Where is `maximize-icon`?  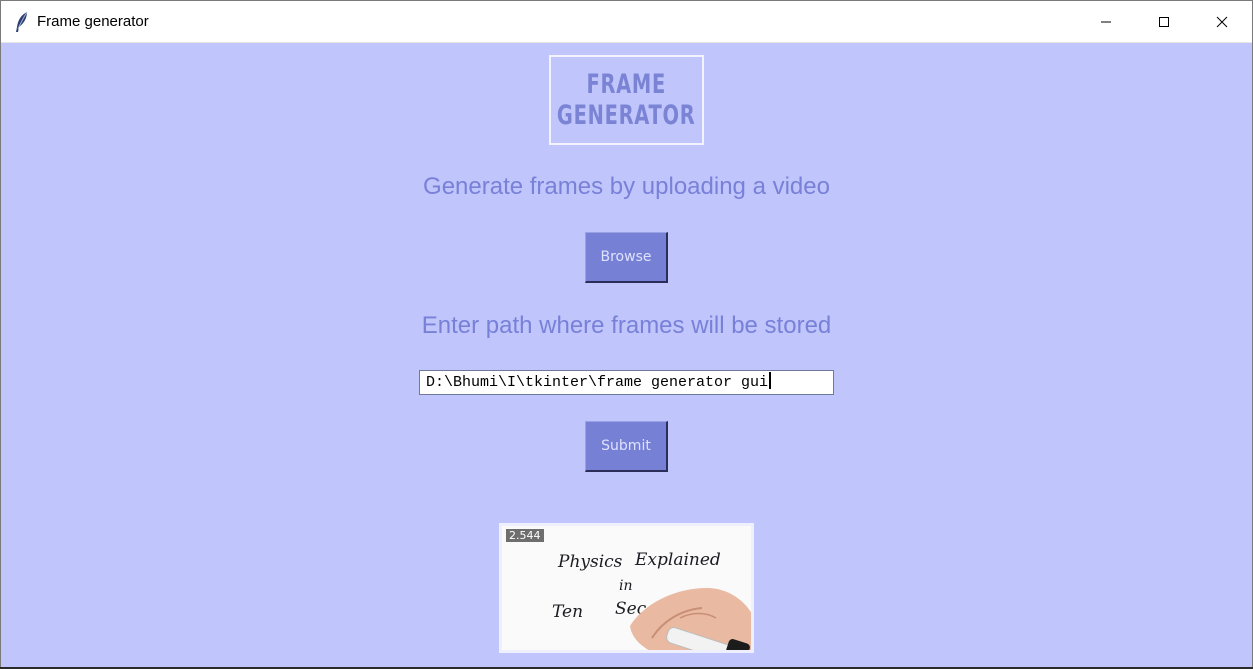
maximize-icon is located at coordinates (1164, 22).